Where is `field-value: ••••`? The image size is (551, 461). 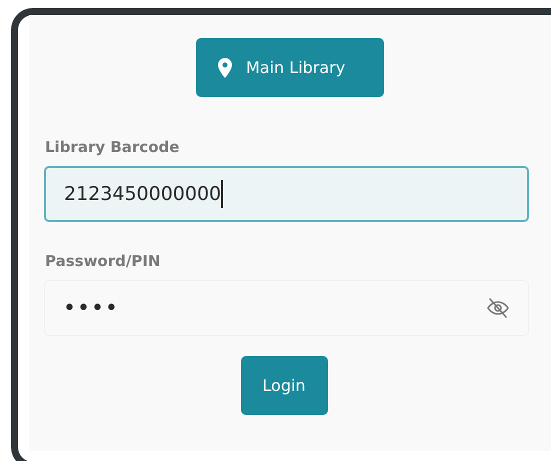 field-value: •••• is located at coordinates (91, 308).